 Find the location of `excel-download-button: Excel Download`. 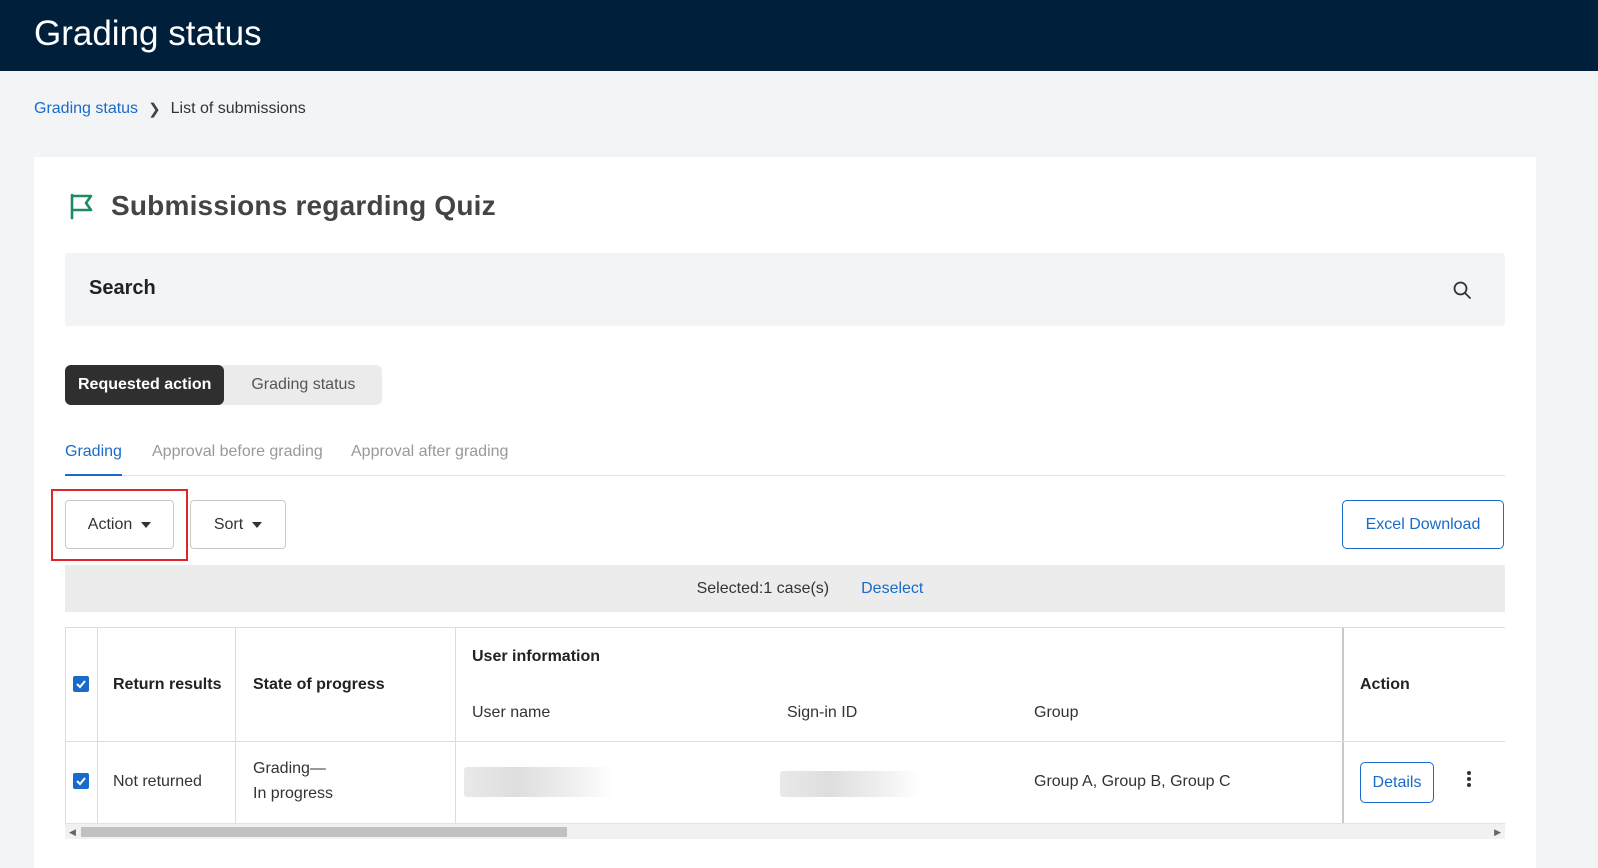

excel-download-button: Excel Download is located at coordinates (1423, 524).